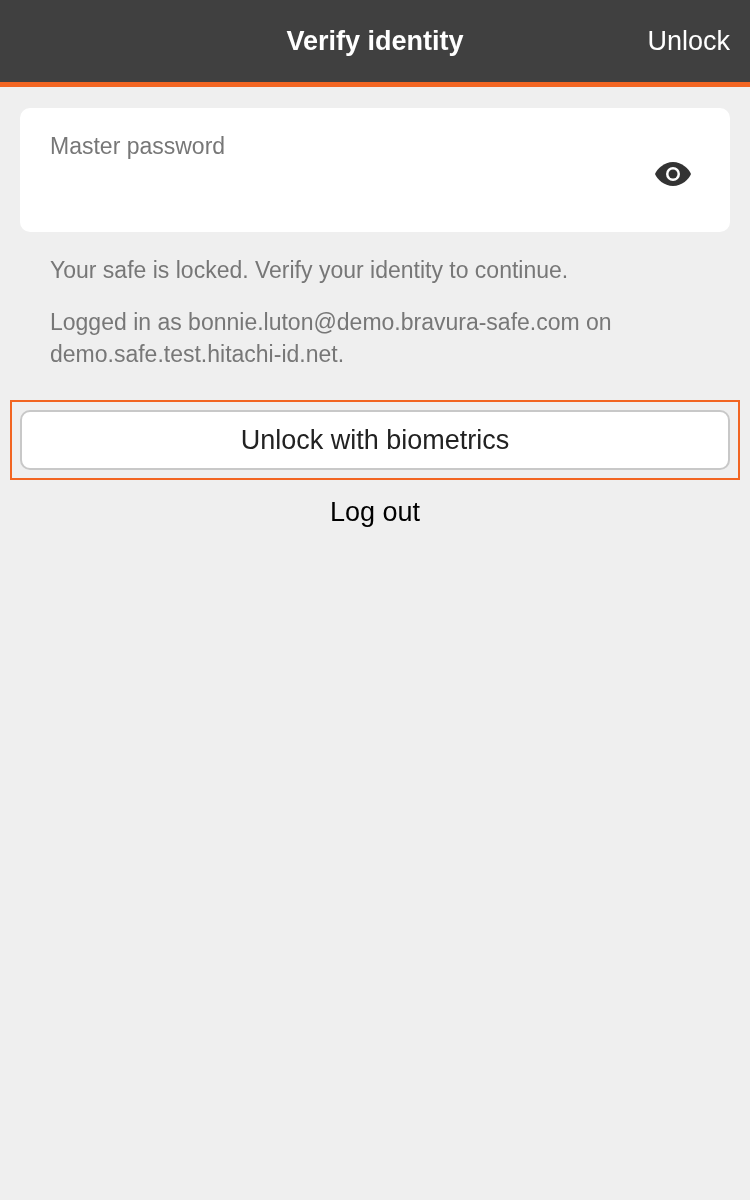 The height and width of the screenshot is (1200, 750). What do you see at coordinates (375, 41) in the screenshot?
I see `page-title: Verify identity` at bounding box center [375, 41].